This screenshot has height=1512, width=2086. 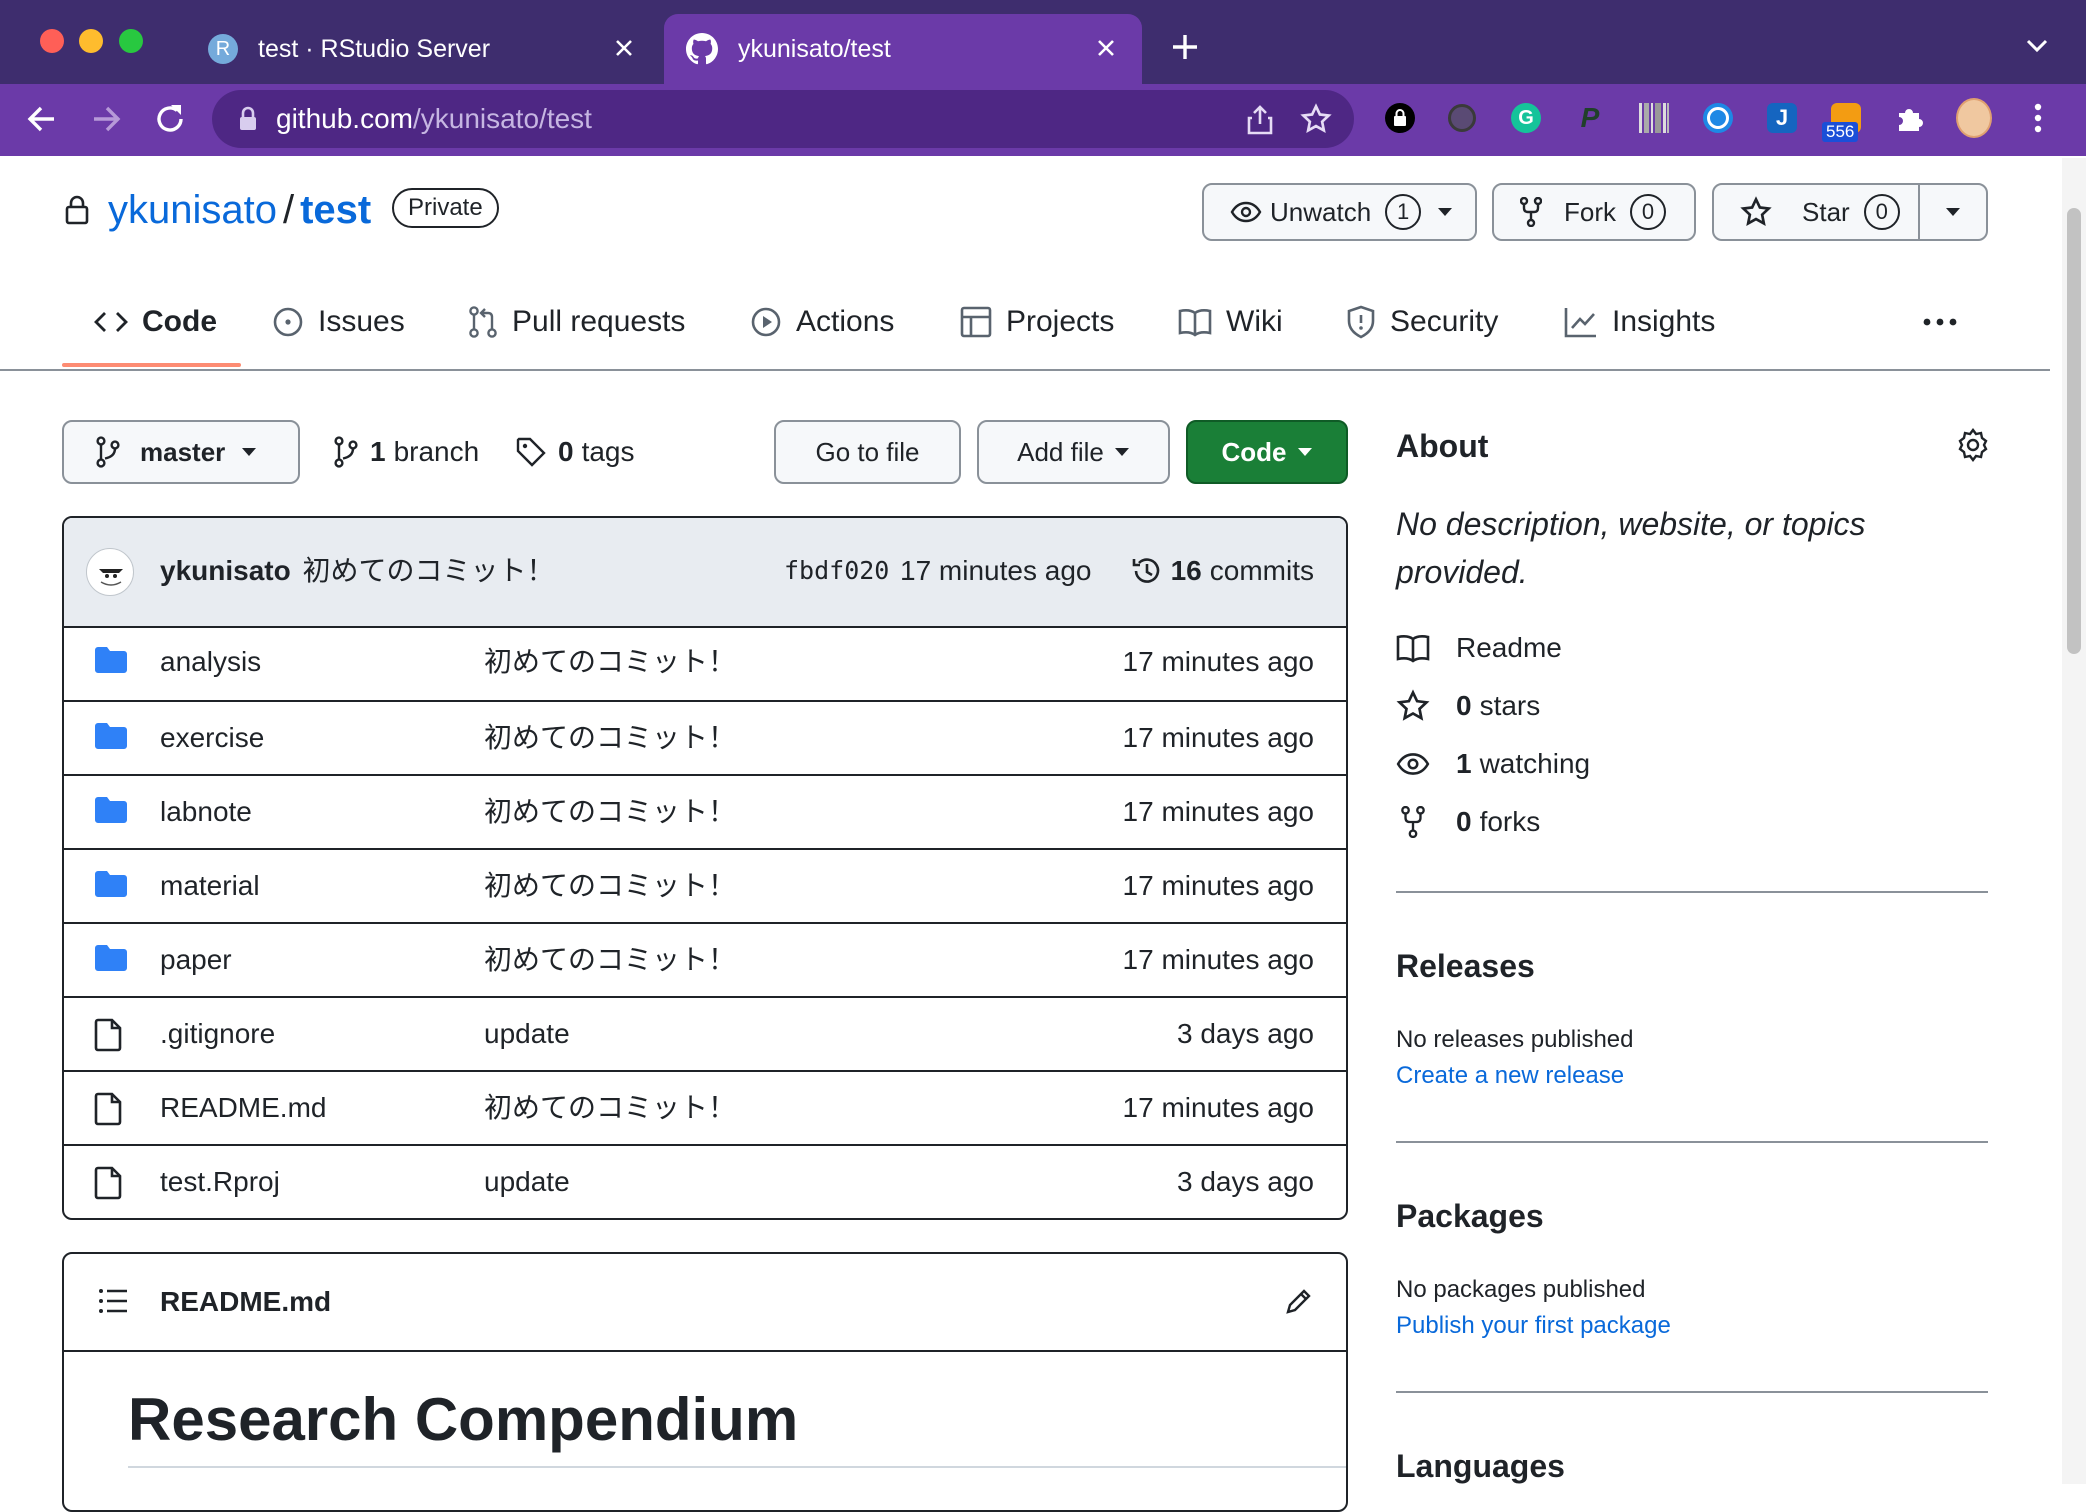 I want to click on file-row: material 初めてのコミット！ 17 minutes ago, so click(x=705, y=885).